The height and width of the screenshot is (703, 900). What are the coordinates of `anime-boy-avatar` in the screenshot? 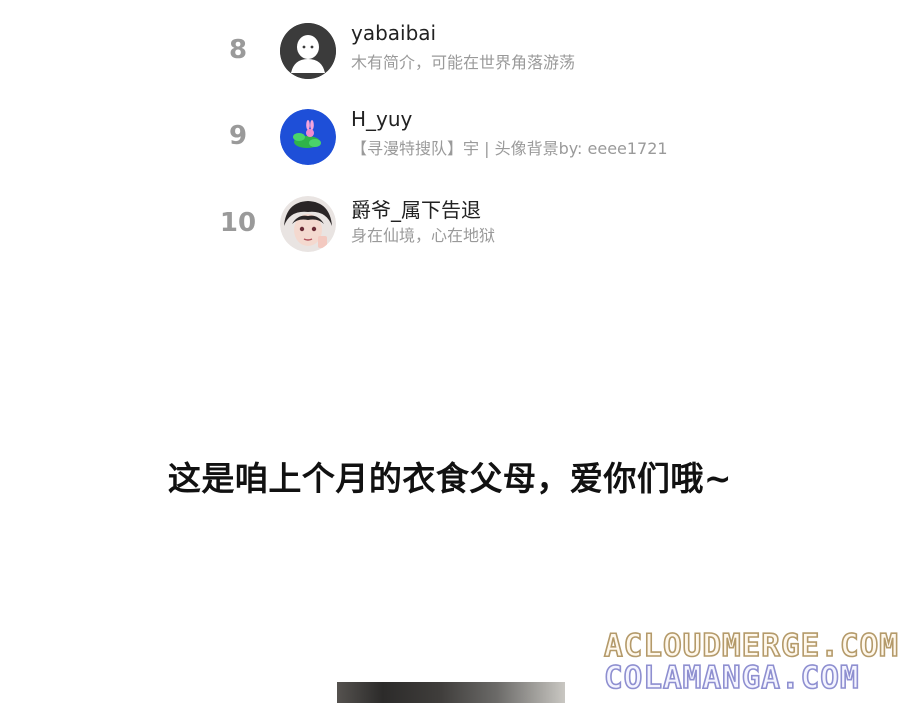 It's located at (308, 224).